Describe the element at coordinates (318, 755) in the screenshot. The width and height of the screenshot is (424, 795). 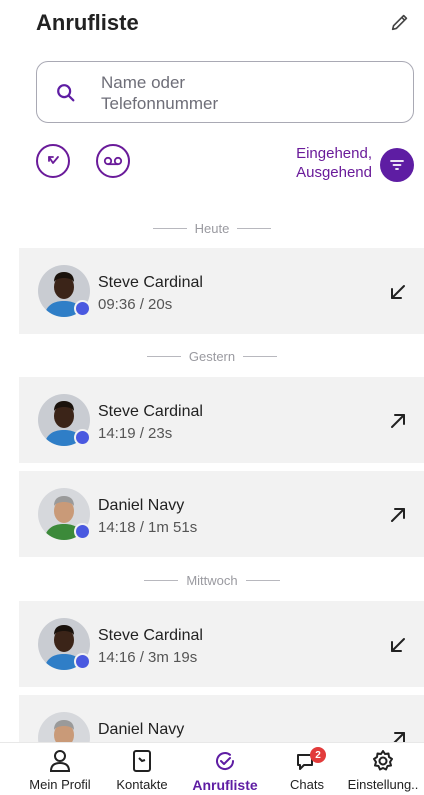
I see `unread-badge: 2` at that location.